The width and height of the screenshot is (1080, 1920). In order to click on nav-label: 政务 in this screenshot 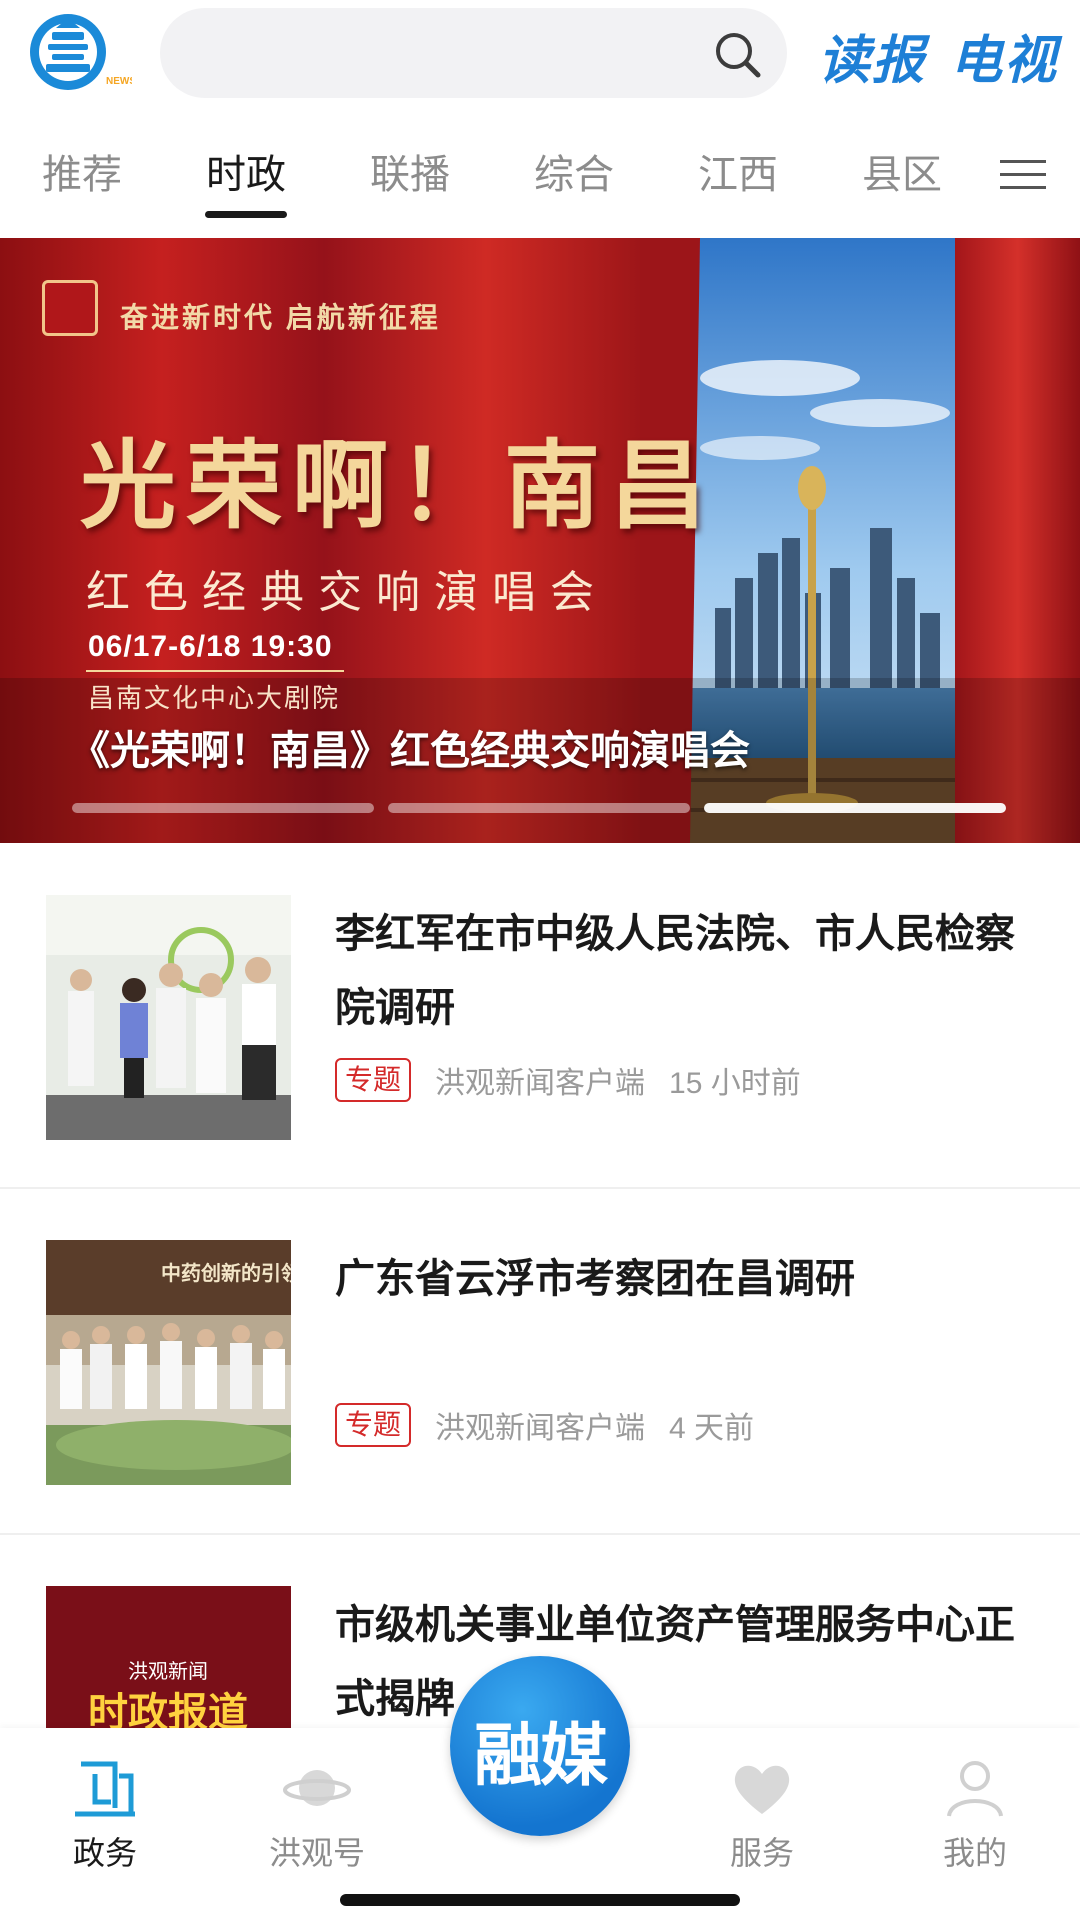, I will do `click(104, 1853)`.